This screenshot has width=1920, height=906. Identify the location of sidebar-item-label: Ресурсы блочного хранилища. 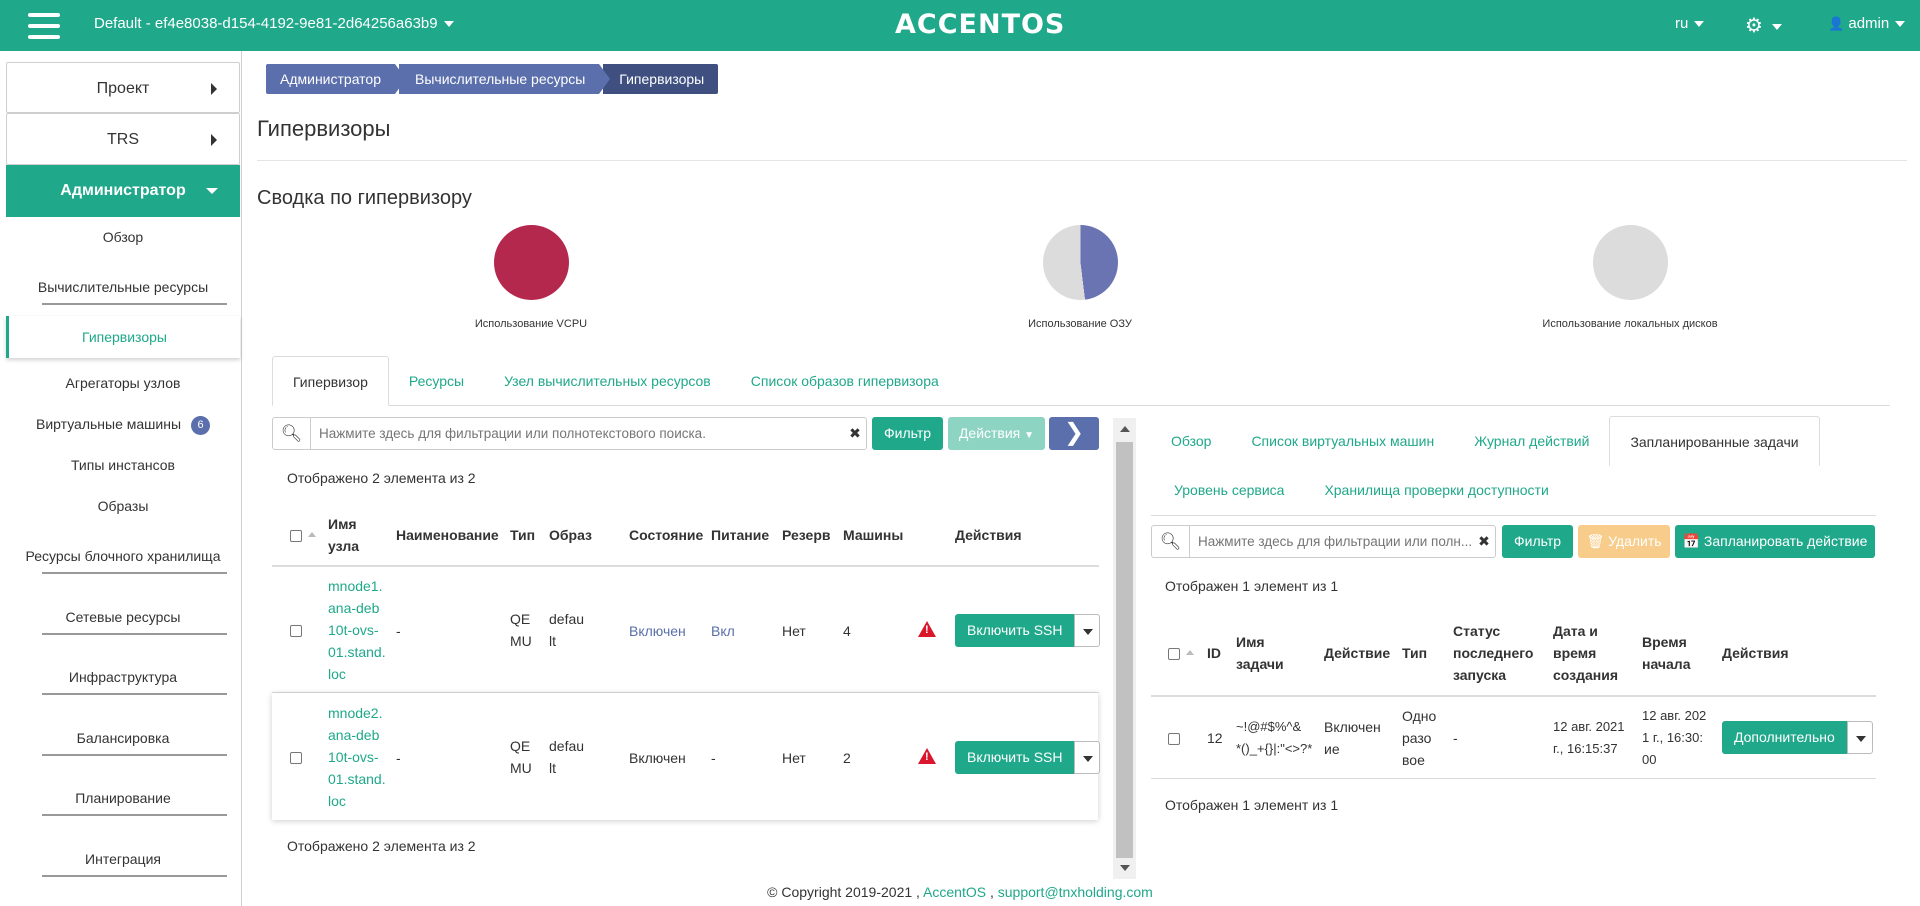
(123, 556).